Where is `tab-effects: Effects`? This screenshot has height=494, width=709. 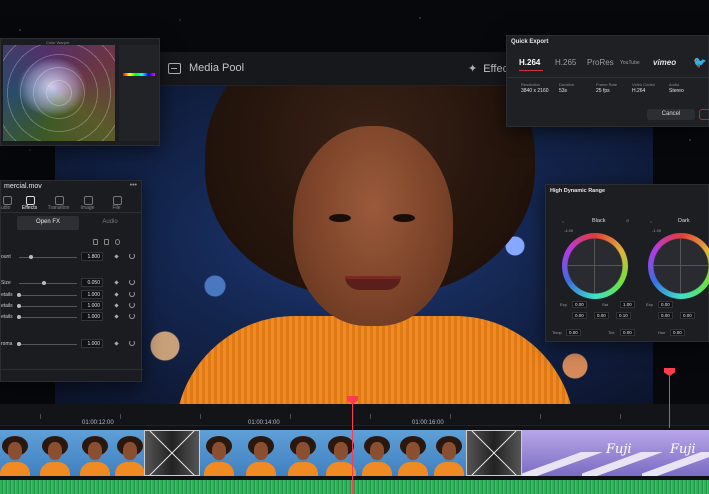
tab-effects: Effects is located at coordinates (29, 202).